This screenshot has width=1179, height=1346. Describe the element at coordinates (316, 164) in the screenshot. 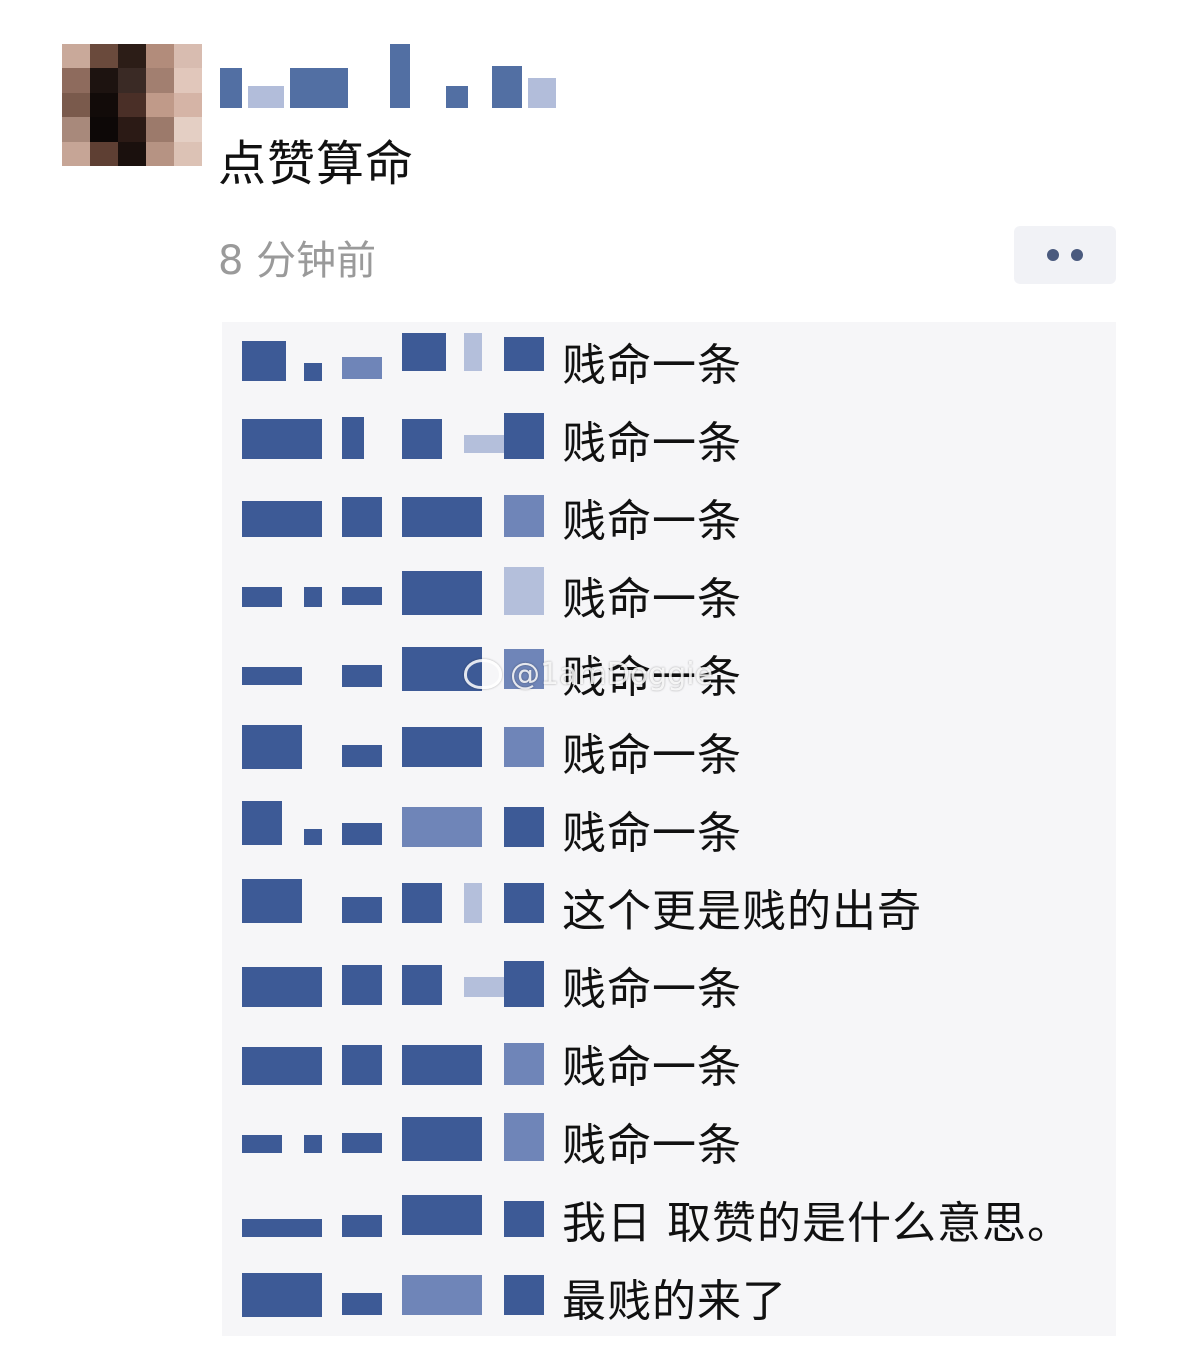

I see `post-content: 点赞算命` at that location.